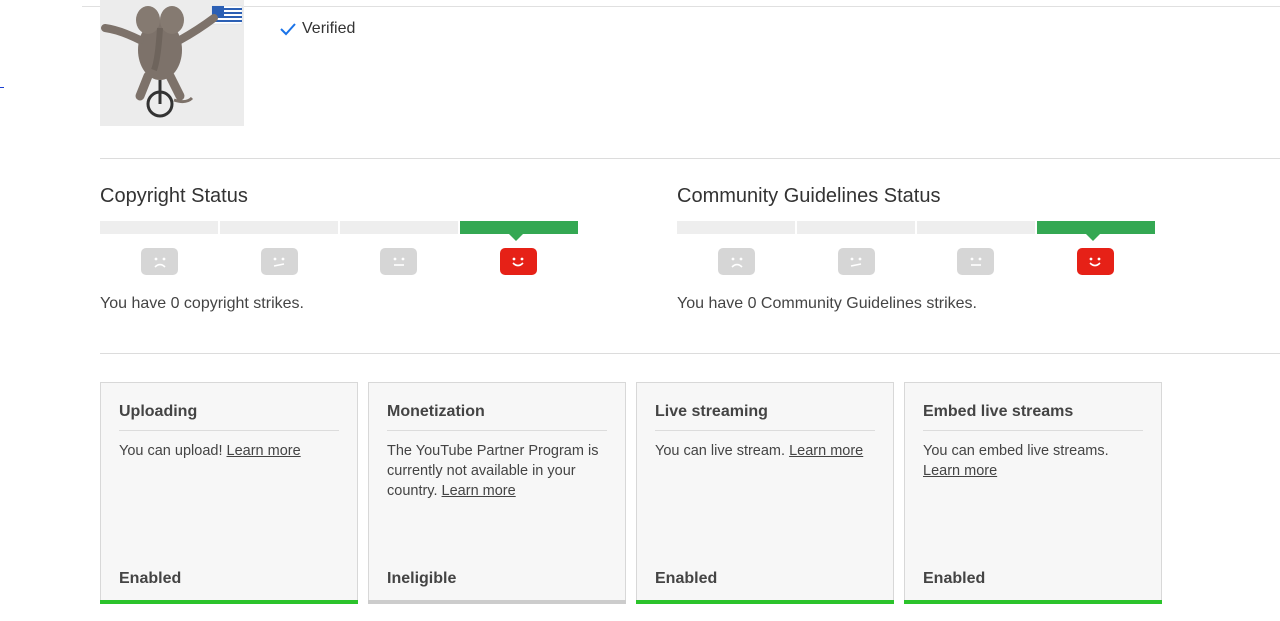  I want to click on verified-label: Verified, so click(329, 28).